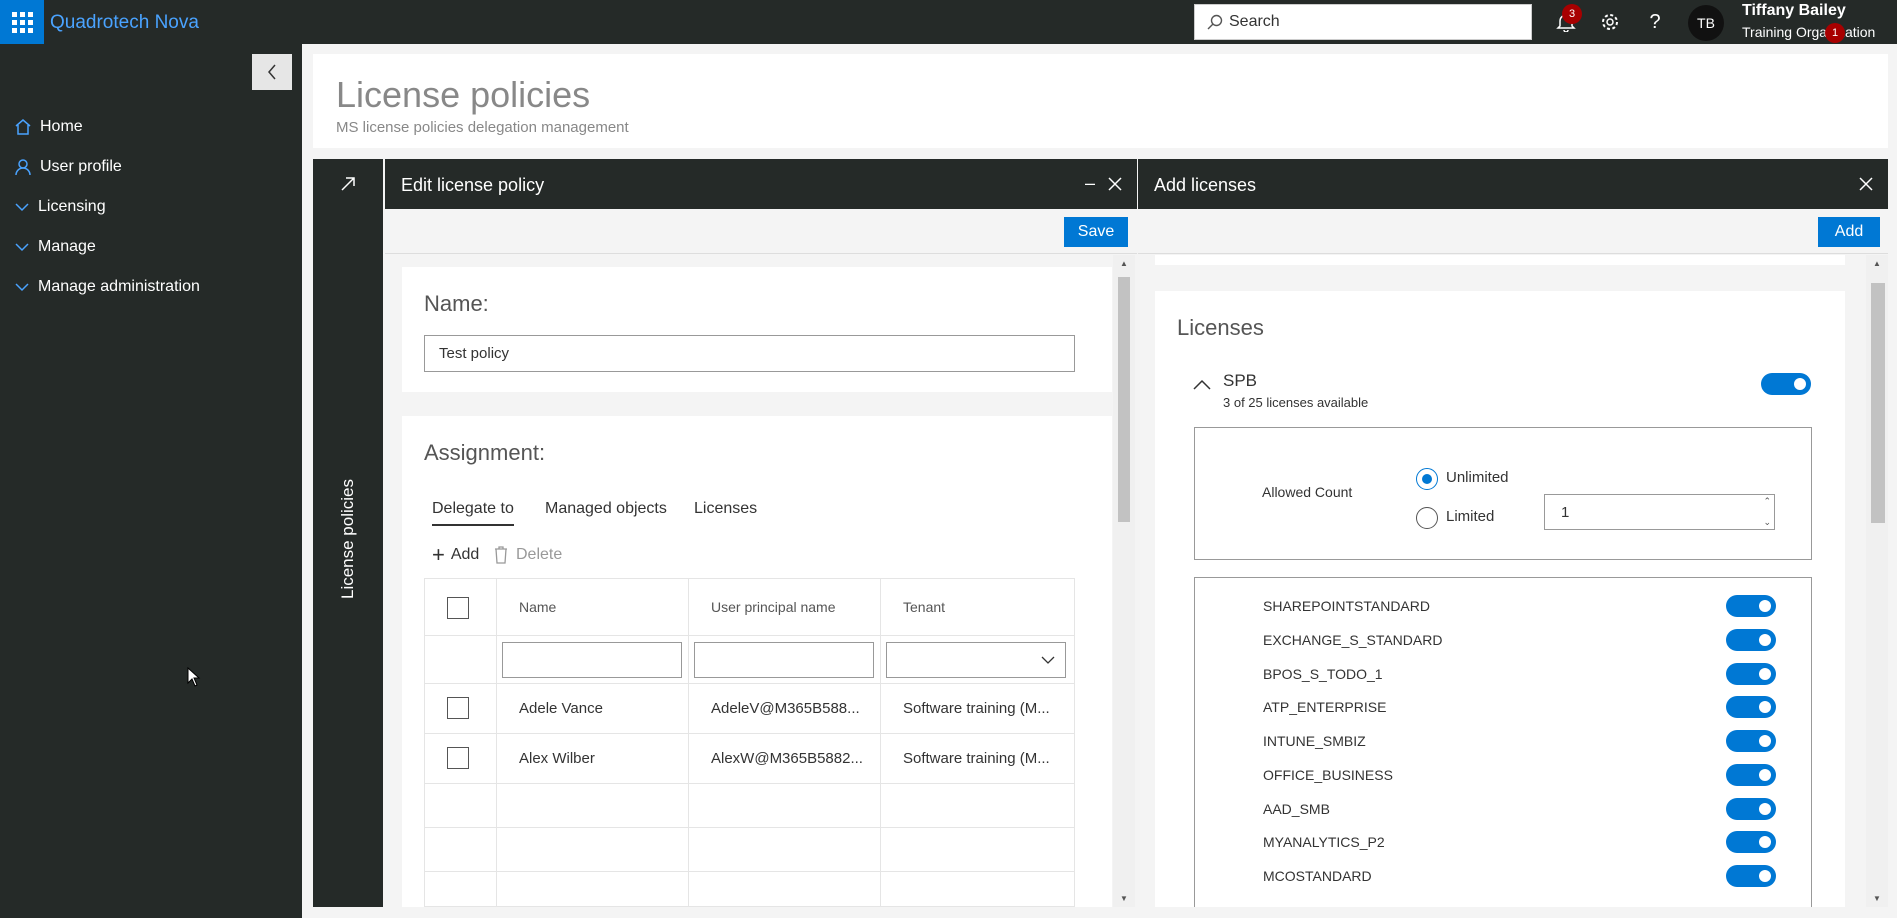  I want to click on edit-panel-scrollbar: ▲ ▼, so click(1124, 581).